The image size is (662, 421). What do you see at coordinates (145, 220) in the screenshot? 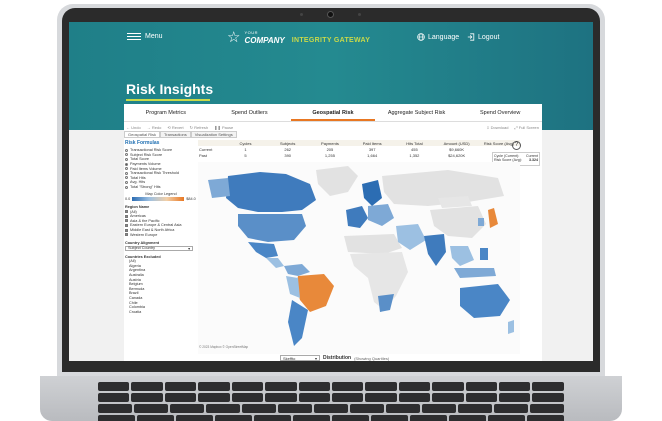
I see `region-label: Asia & the Pacific` at bounding box center [145, 220].